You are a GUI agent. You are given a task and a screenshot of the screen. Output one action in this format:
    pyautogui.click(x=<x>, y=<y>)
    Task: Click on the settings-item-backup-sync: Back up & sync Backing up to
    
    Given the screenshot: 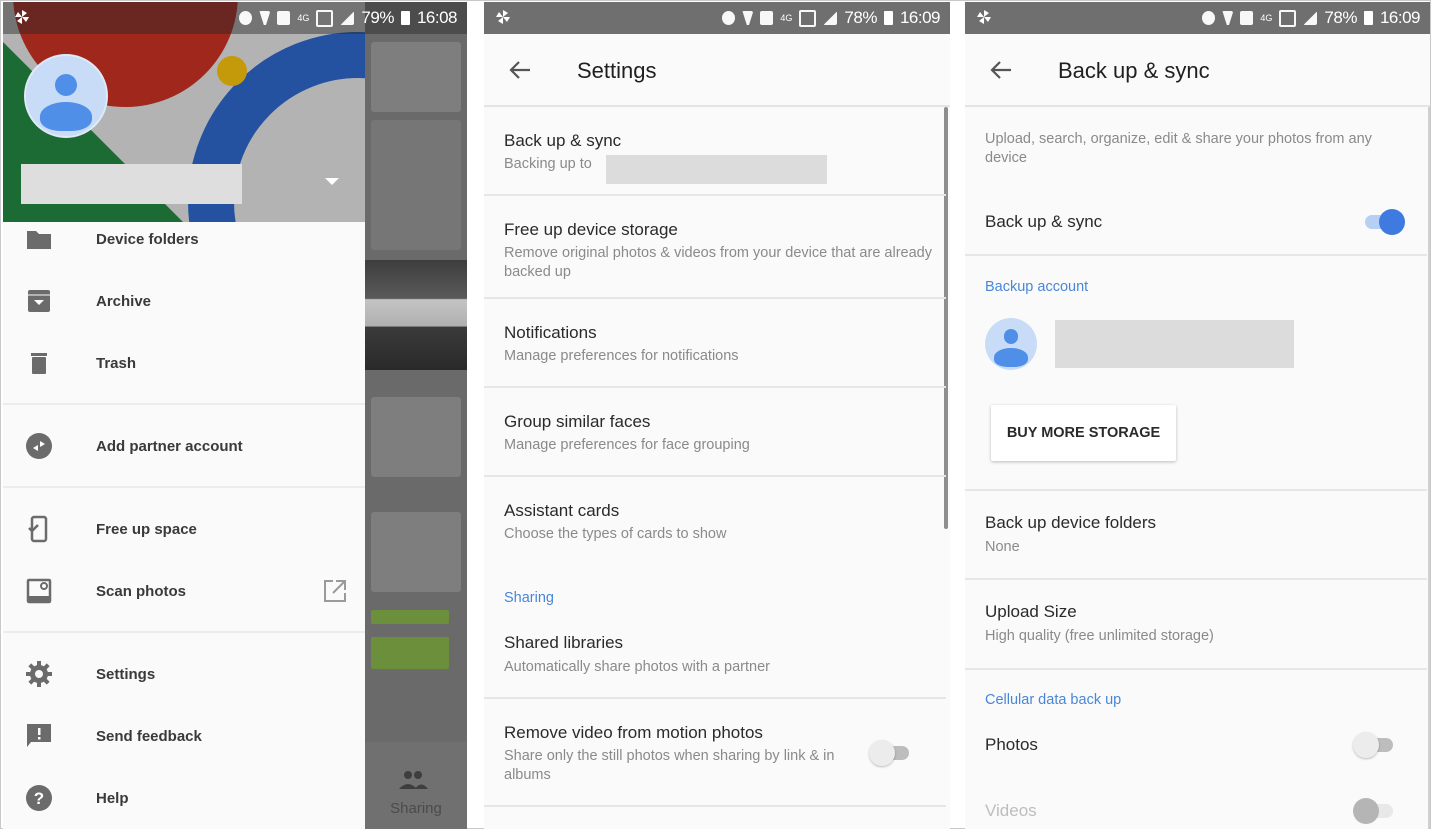 What is the action you would take?
    pyautogui.click(x=715, y=152)
    